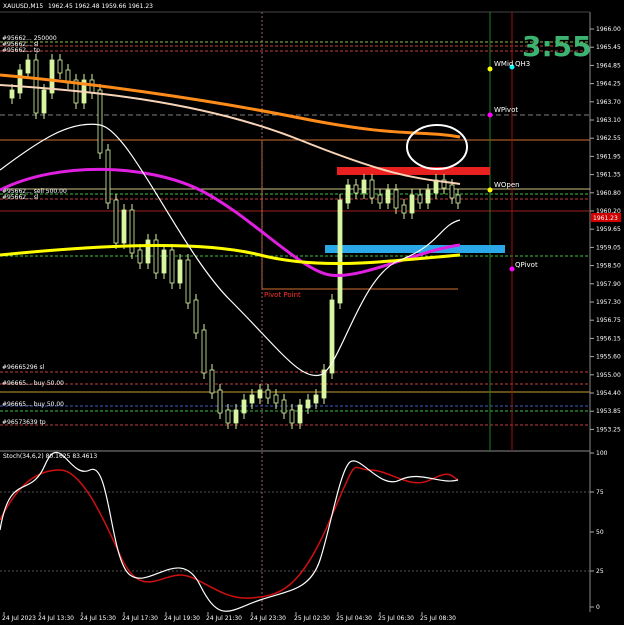  Describe the element at coordinates (282, 295) in the screenshot. I see `pivot-point-label: Pivot Point` at that location.